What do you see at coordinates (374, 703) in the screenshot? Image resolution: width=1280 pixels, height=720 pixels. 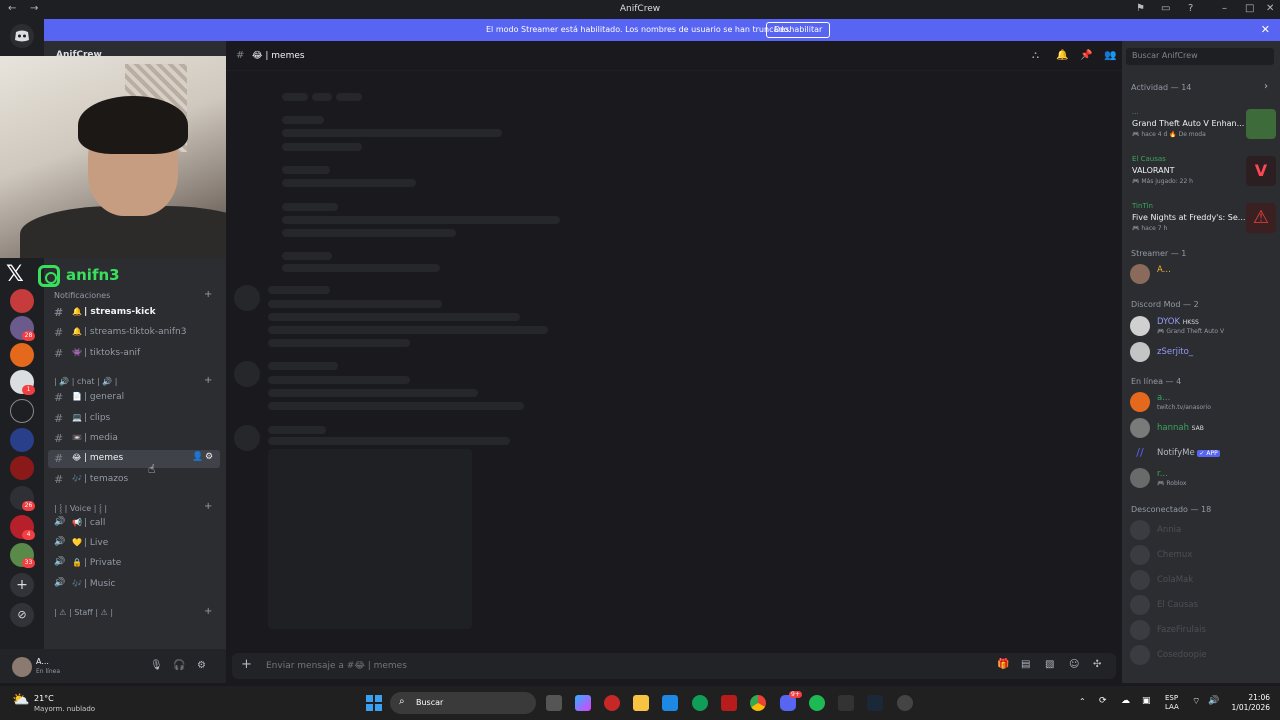 I see `windows-start-icon` at bounding box center [374, 703].